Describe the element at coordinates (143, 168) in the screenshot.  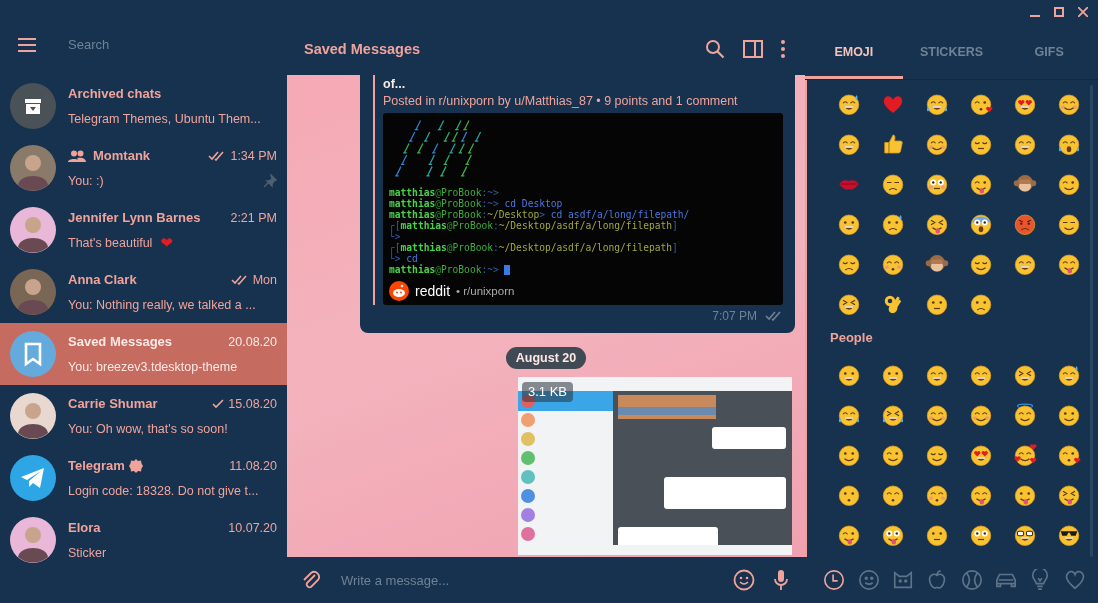
I see `chat-list-item: Momtank 1:34 PM You: :)` at that location.